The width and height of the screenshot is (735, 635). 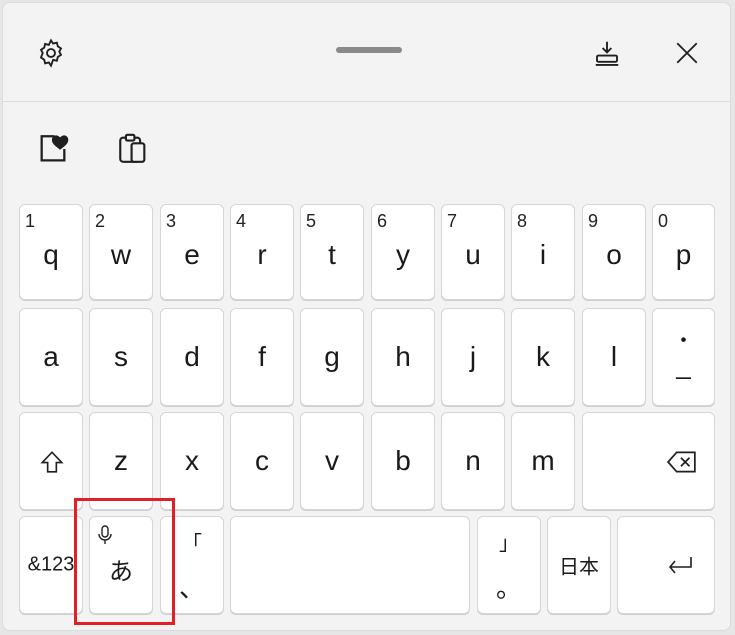 I want to click on ime-label: あ, so click(x=121, y=572).